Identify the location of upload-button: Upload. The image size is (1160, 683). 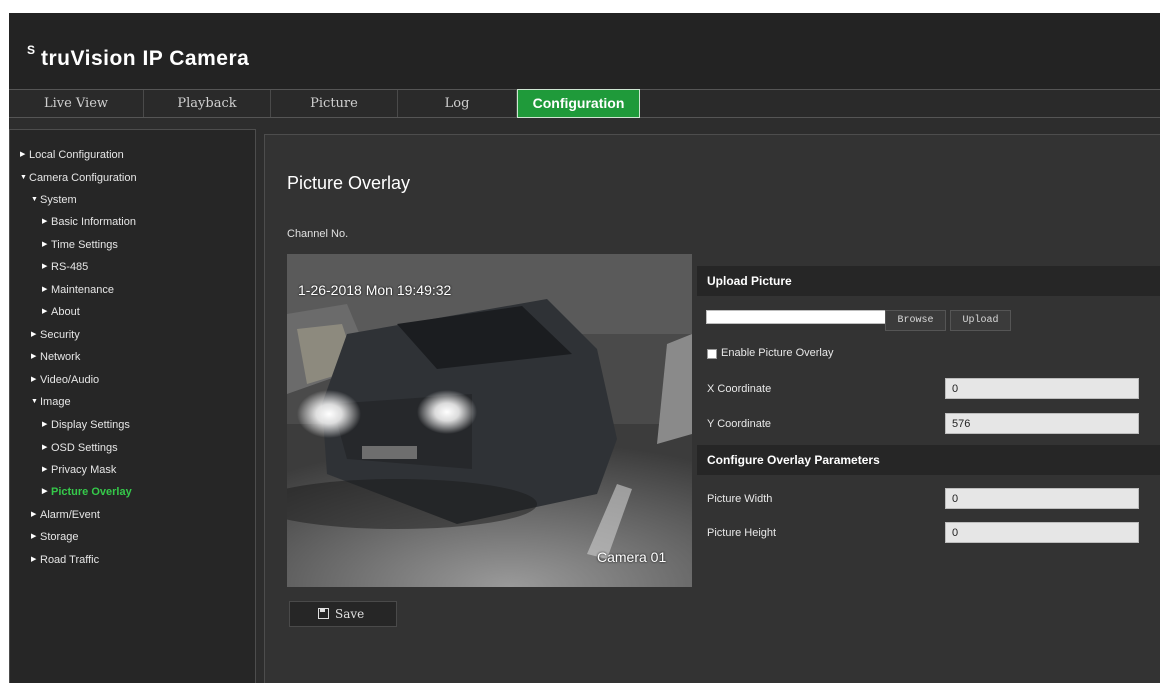
(980, 320).